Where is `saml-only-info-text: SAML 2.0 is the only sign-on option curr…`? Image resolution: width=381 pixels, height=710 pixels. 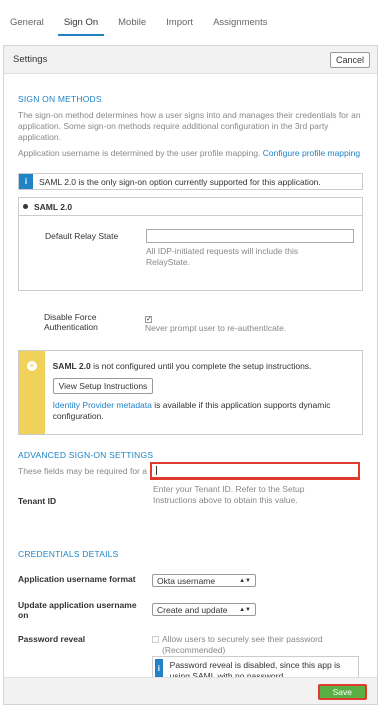
saml-only-info-text: SAML 2.0 is the only sign-on option curr… is located at coordinates (180, 181).